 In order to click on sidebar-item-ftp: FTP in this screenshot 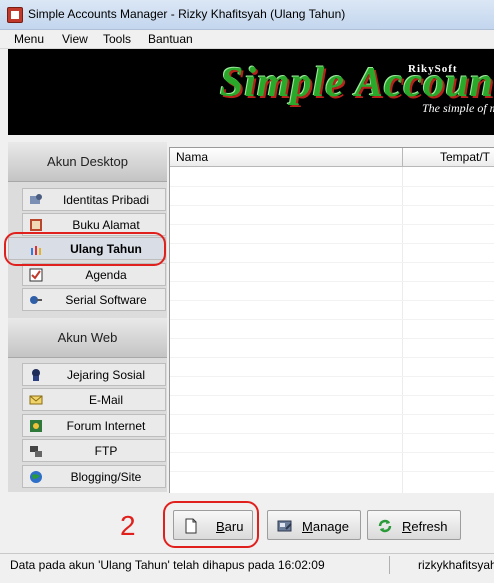, I will do `click(94, 450)`.